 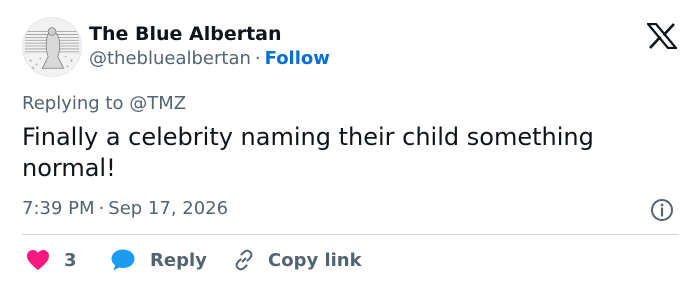 I want to click on reply-prefix: Replying to, so click(x=73, y=103).